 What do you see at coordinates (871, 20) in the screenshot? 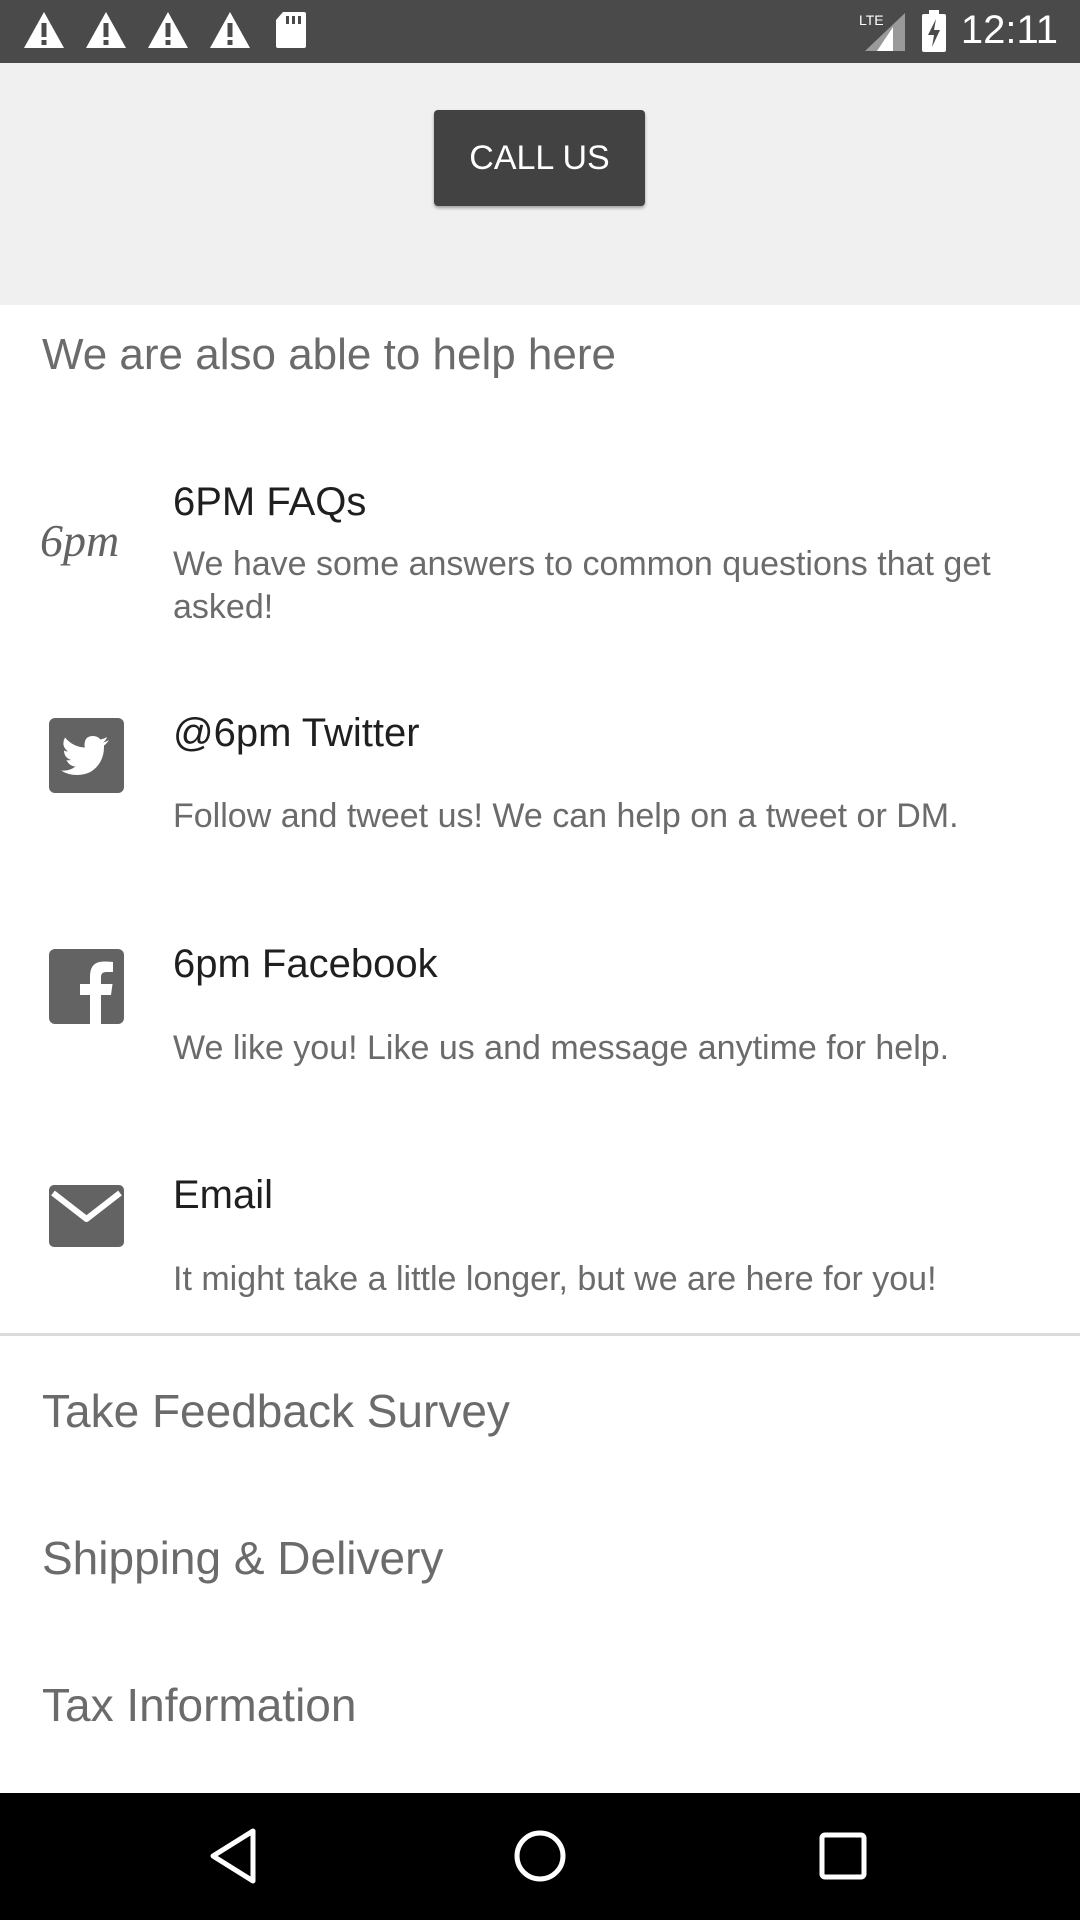
I see `svg-text: LTE` at bounding box center [871, 20].